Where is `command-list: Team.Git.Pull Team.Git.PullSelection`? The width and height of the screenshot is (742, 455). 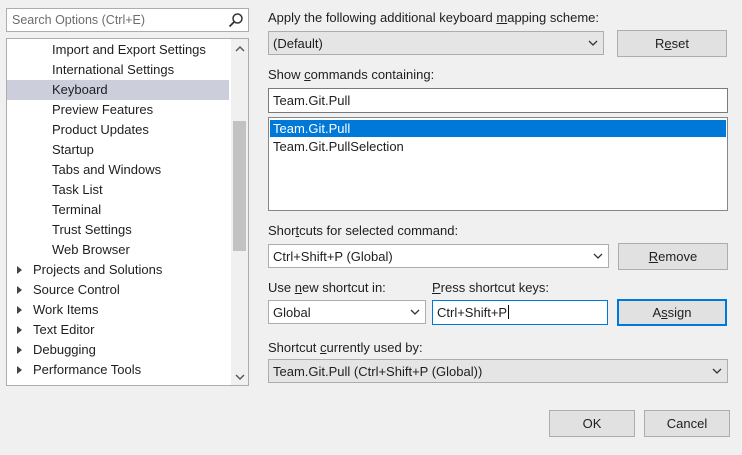
command-list: Team.Git.Pull Team.Git.PullSelection is located at coordinates (498, 164).